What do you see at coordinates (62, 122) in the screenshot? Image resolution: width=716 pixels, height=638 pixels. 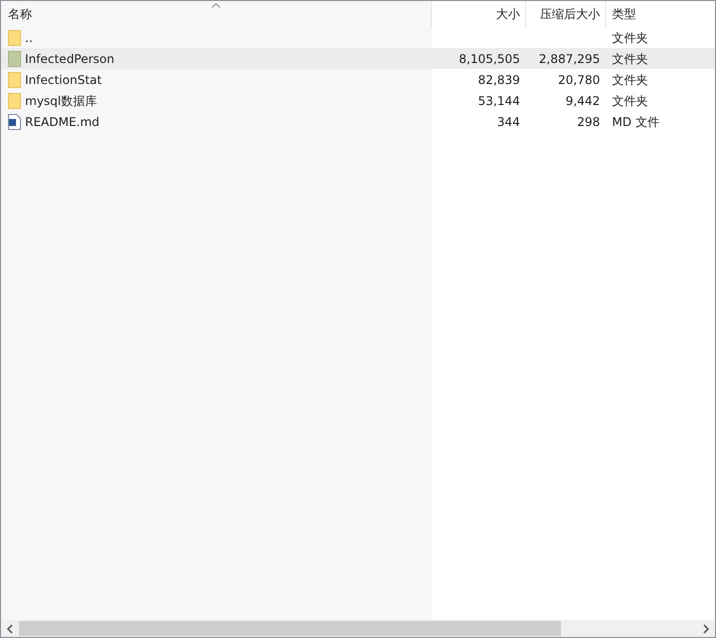 I see `file-name: README.md` at bounding box center [62, 122].